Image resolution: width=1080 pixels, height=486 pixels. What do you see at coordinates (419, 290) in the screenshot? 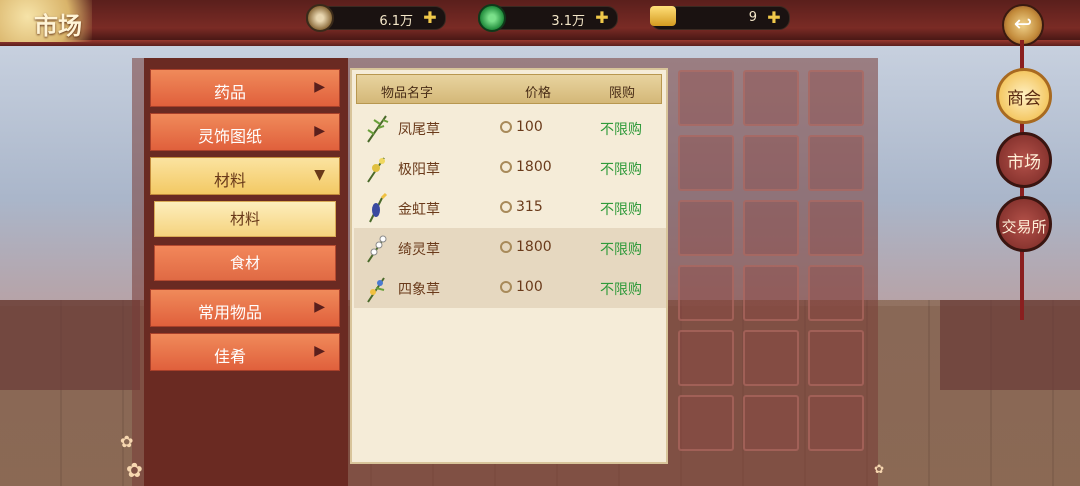
I see `item-name: 四象草` at bounding box center [419, 290].